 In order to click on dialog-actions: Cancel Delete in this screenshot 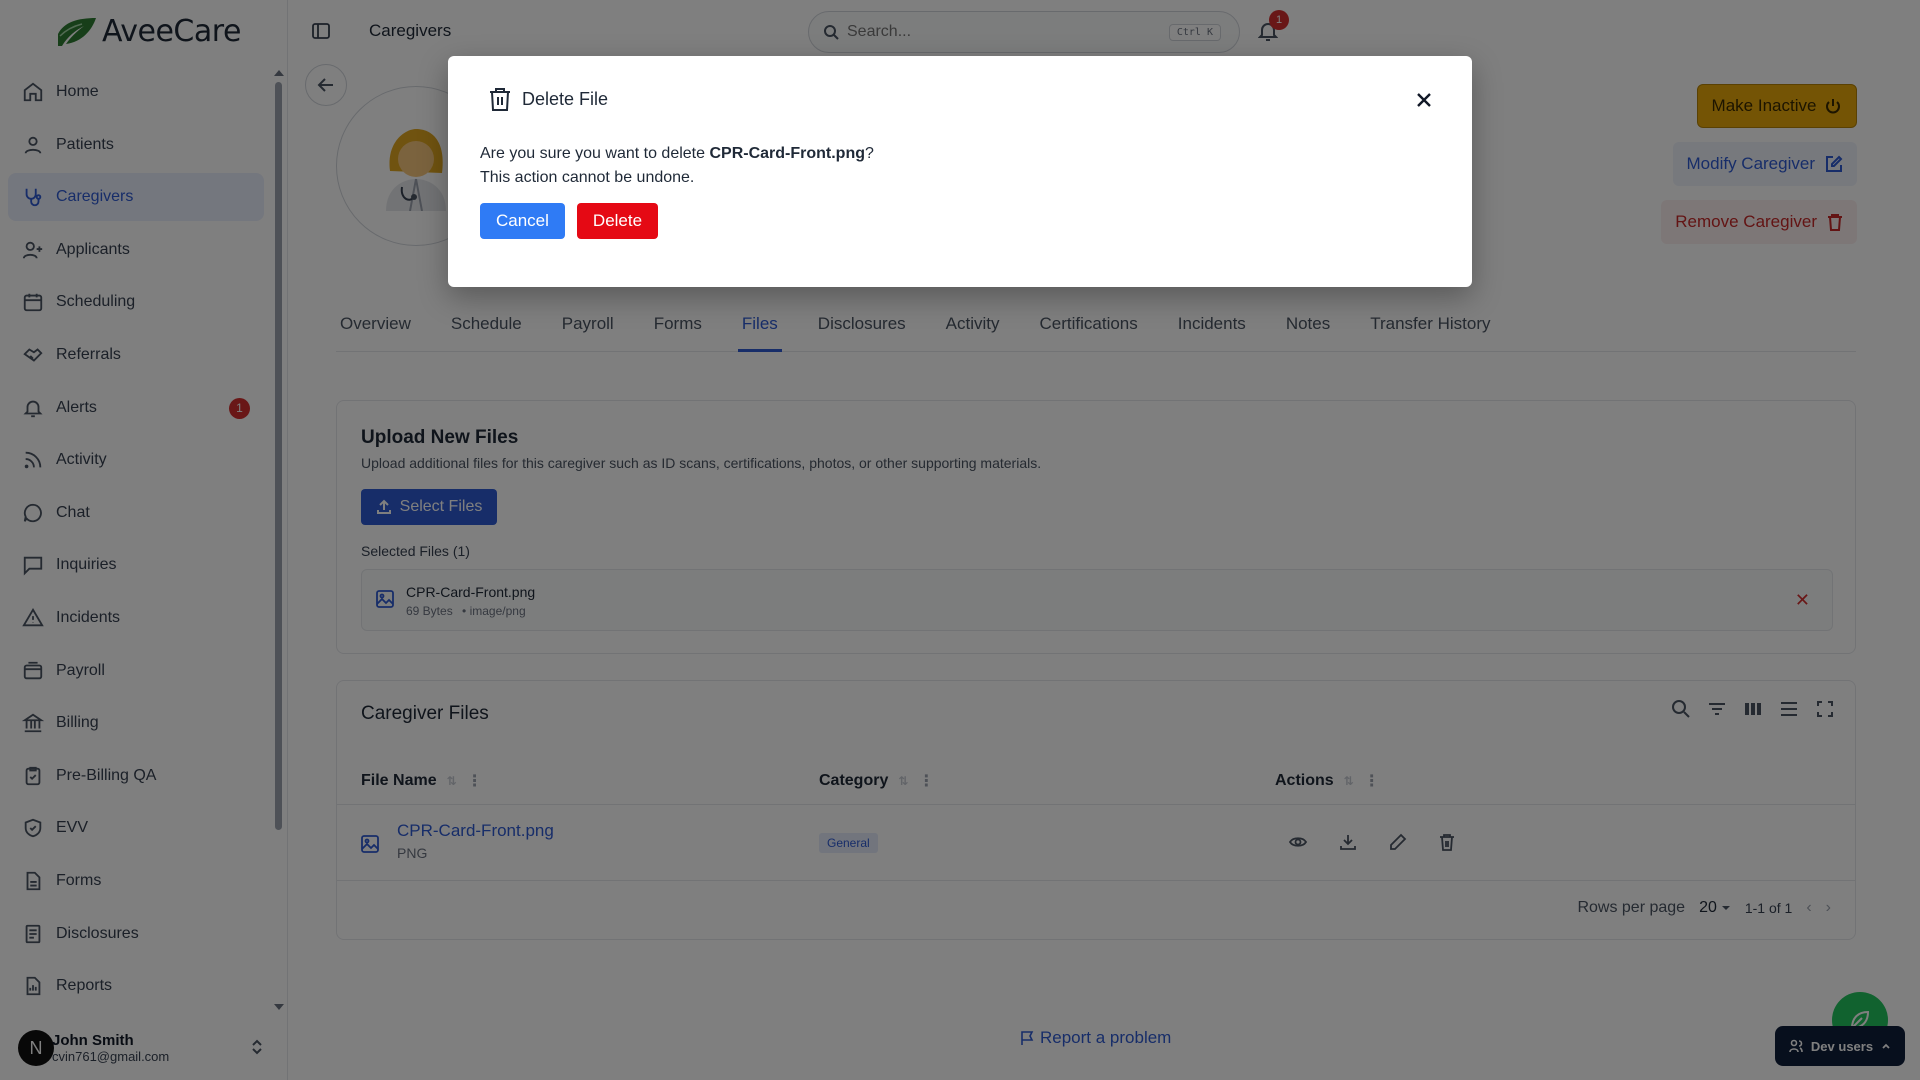, I will do `click(569, 221)`.